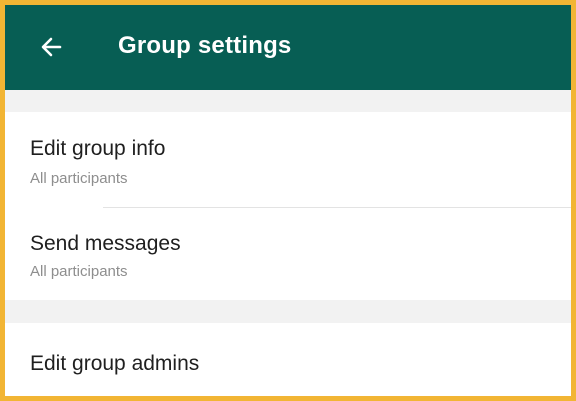 This screenshot has height=401, width=576. I want to click on edit-group-admins-label: Edit group admins, so click(115, 363).